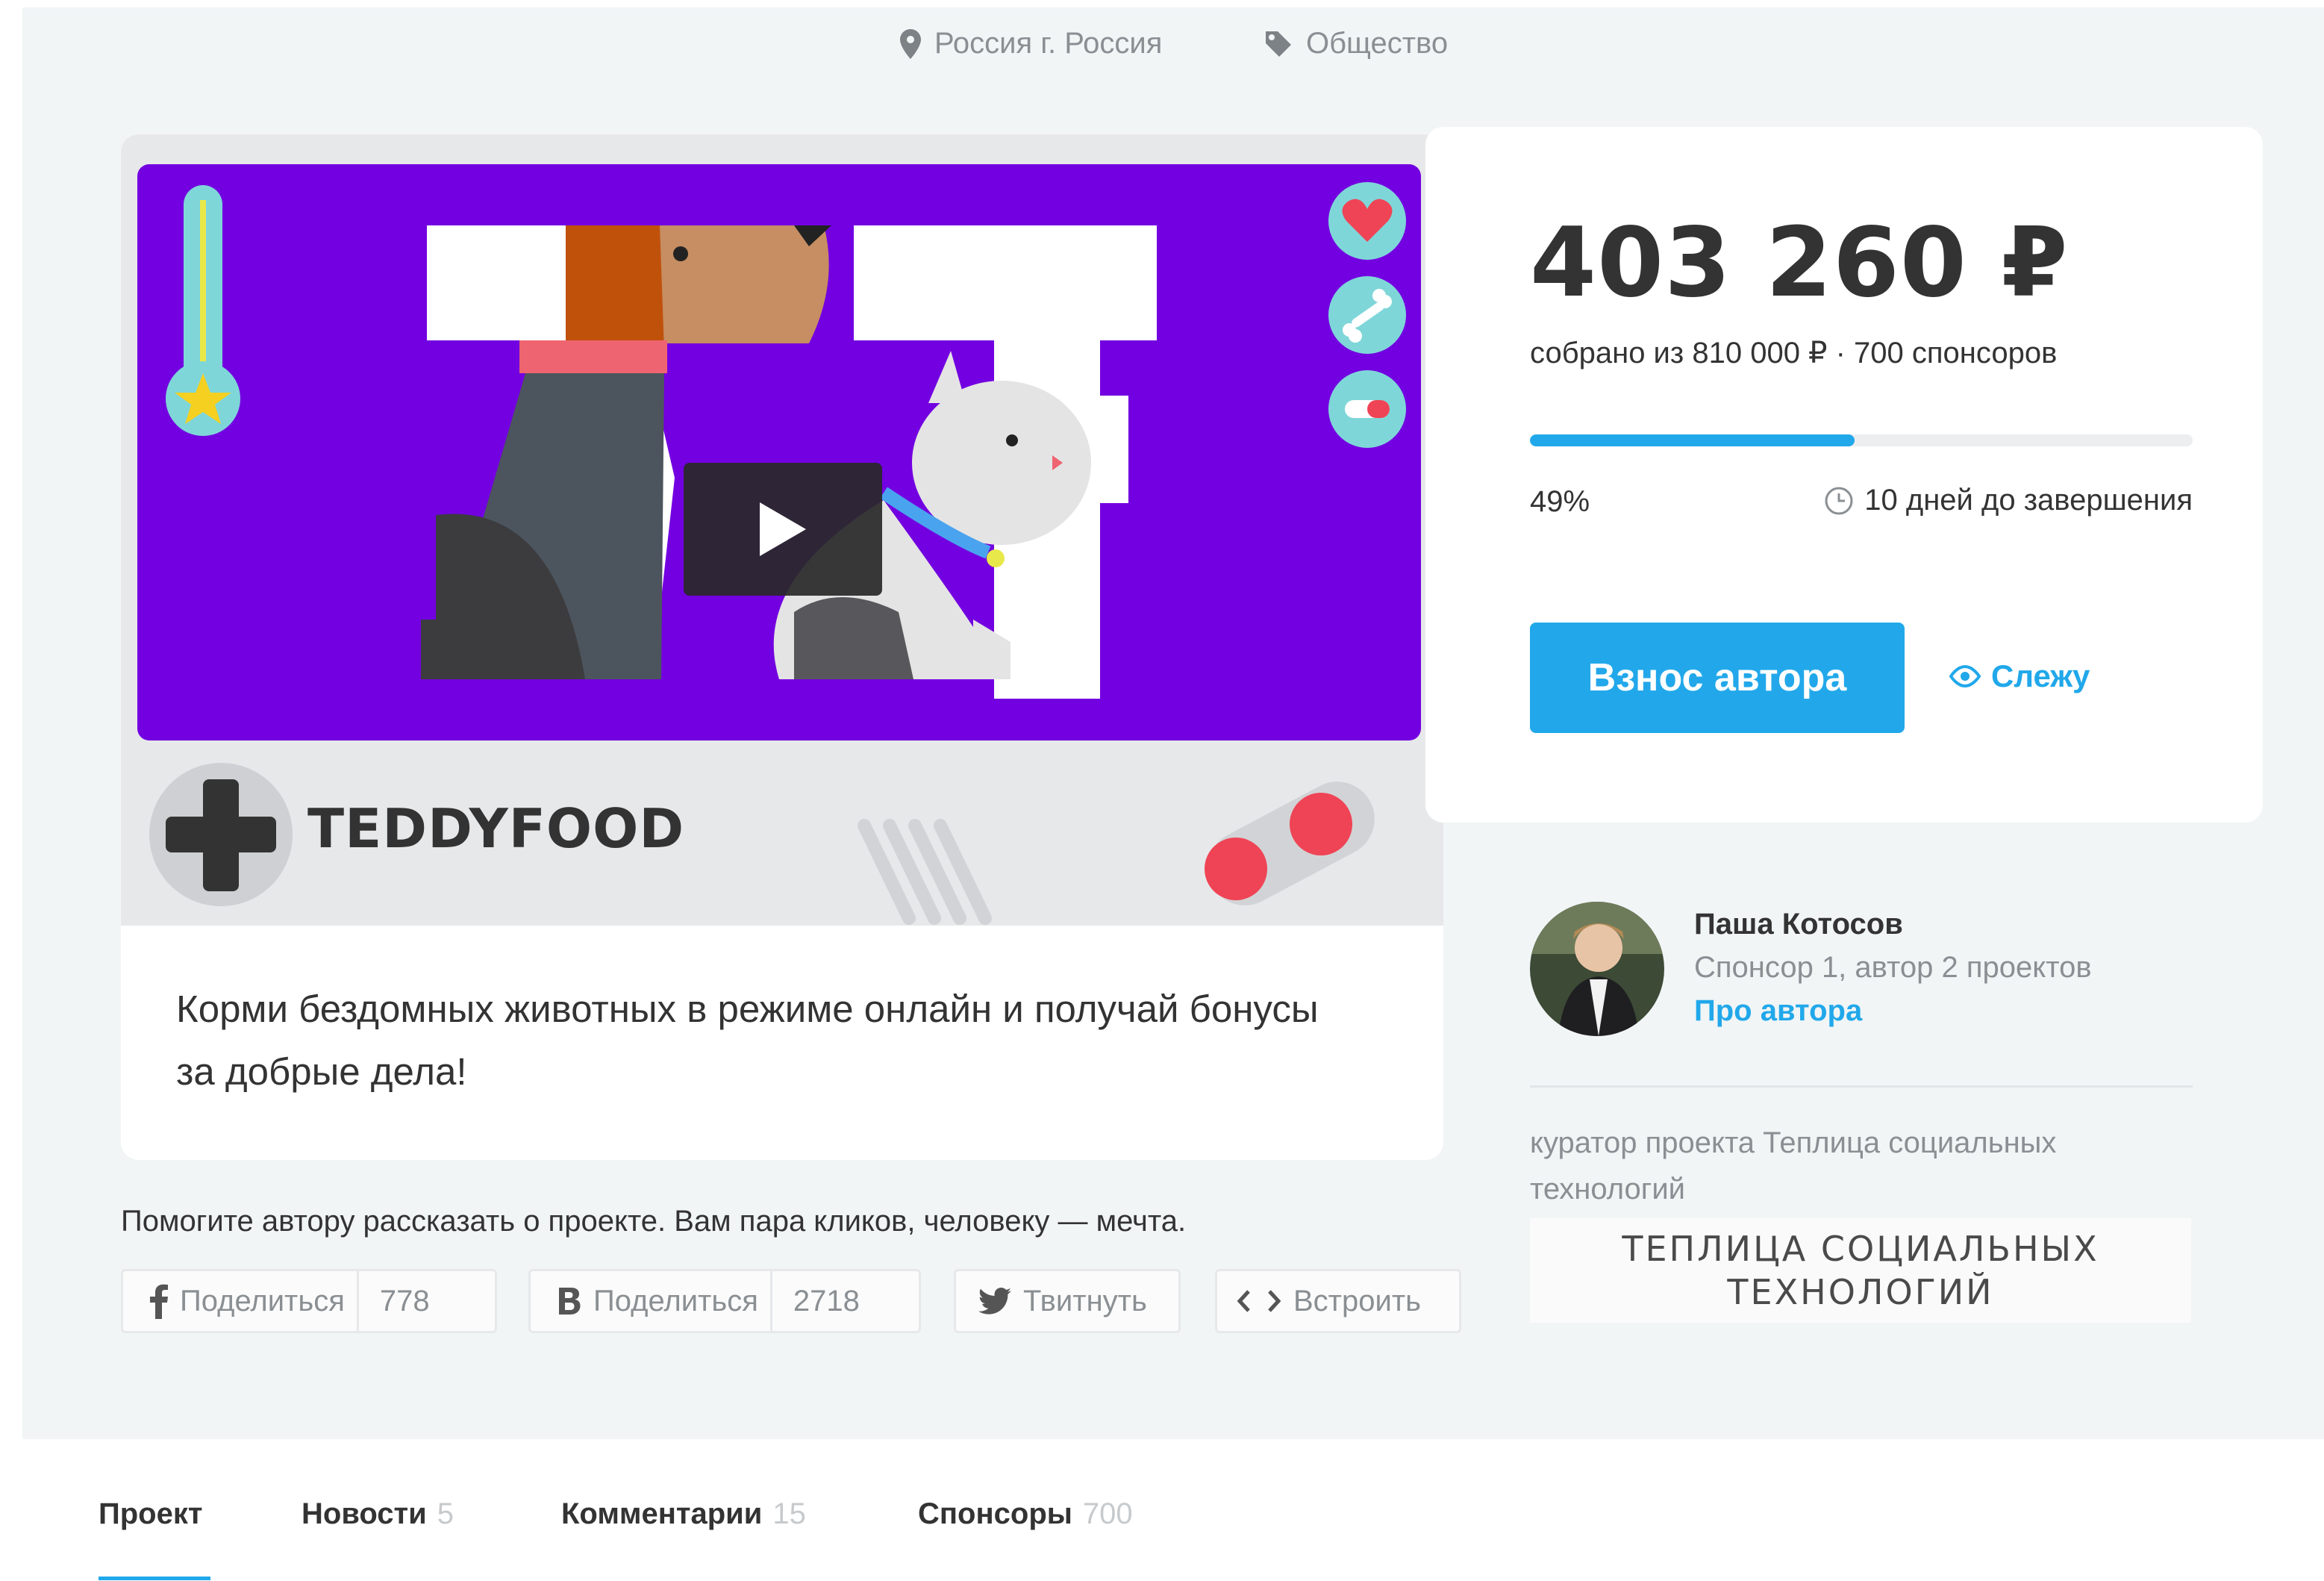 The height and width of the screenshot is (1581, 2324). Describe the element at coordinates (403, 1301) in the screenshot. I see `facebook-share-count: 778` at that location.